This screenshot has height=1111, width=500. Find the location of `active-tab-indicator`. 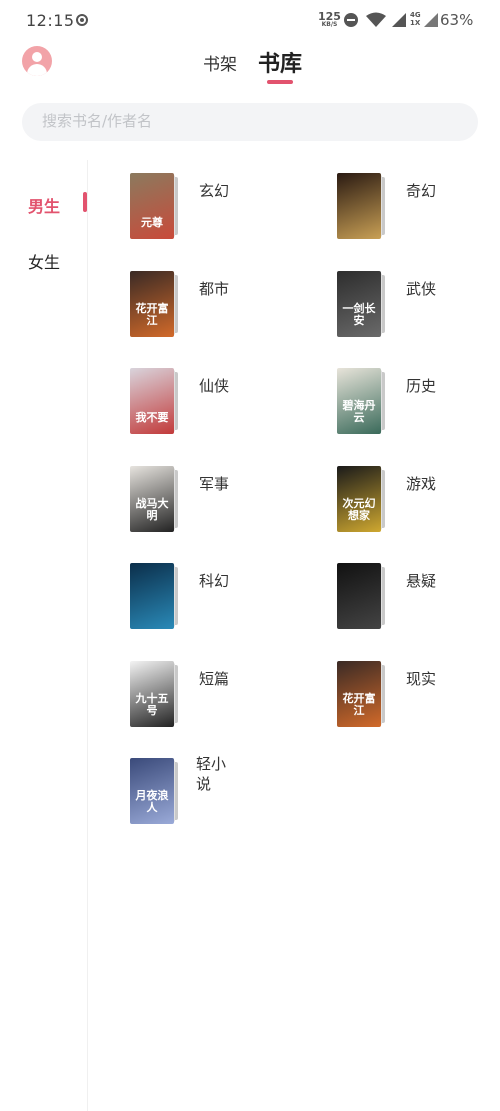

active-tab-indicator is located at coordinates (280, 82).